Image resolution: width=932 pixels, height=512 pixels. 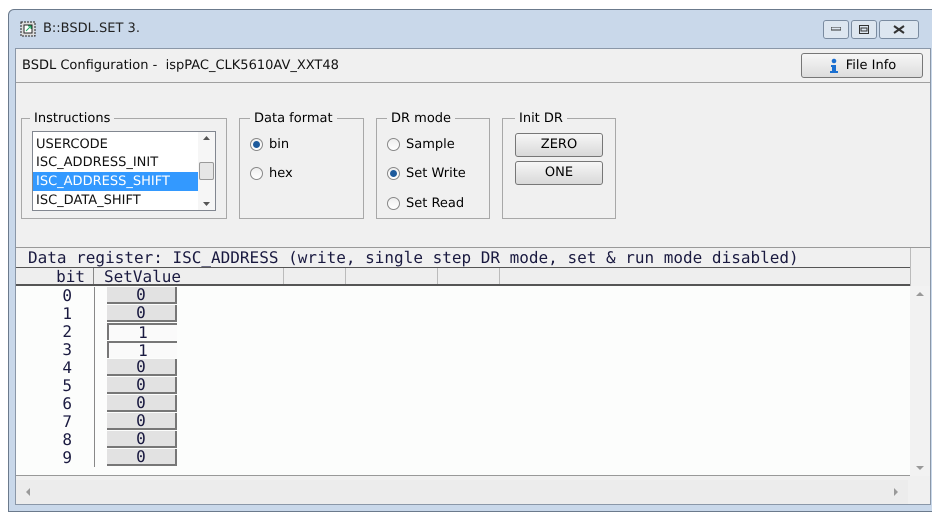 I want to click on scroll-up-icon, so click(x=206, y=138).